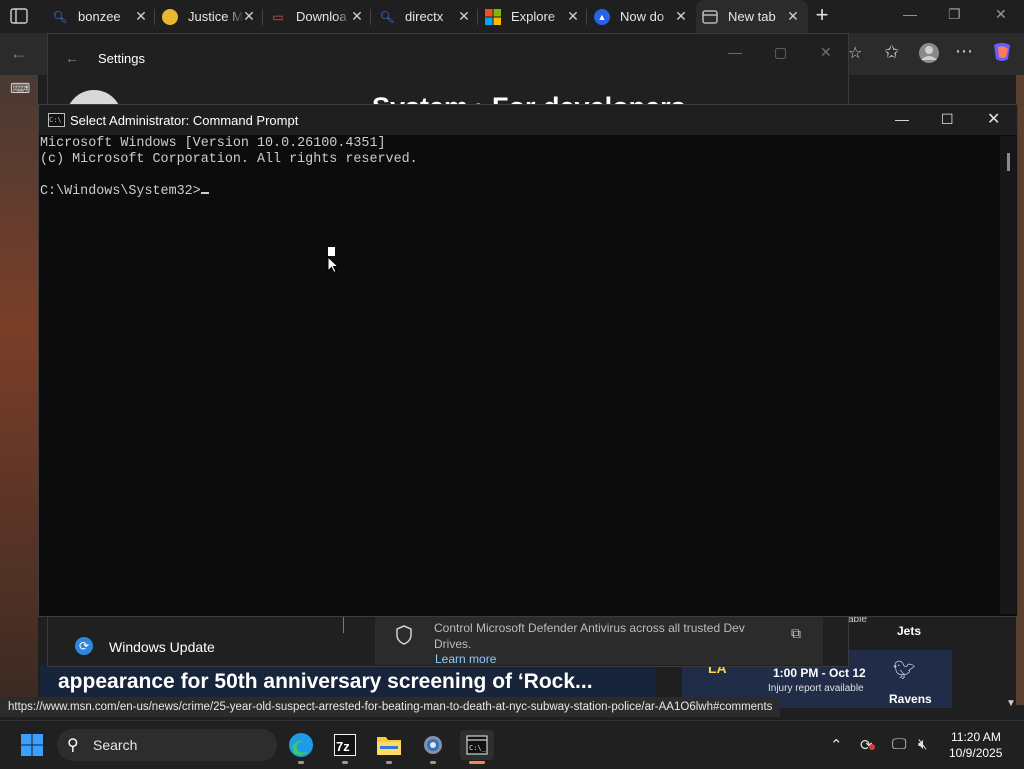  What do you see at coordinates (909, 631) in the screenshot?
I see `team-name: Jets` at bounding box center [909, 631].